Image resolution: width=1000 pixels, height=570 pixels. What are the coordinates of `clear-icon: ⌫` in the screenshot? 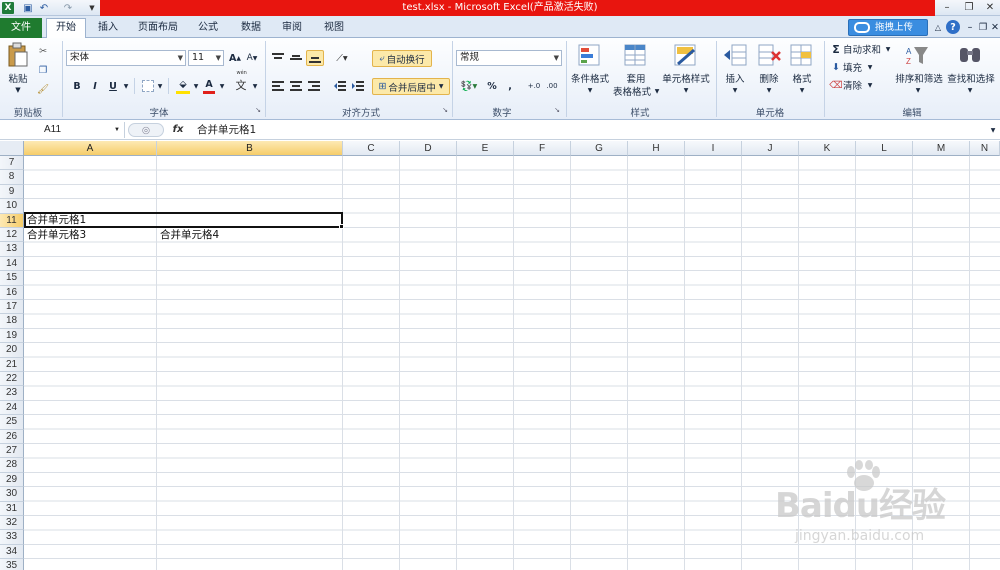 It's located at (835, 85).